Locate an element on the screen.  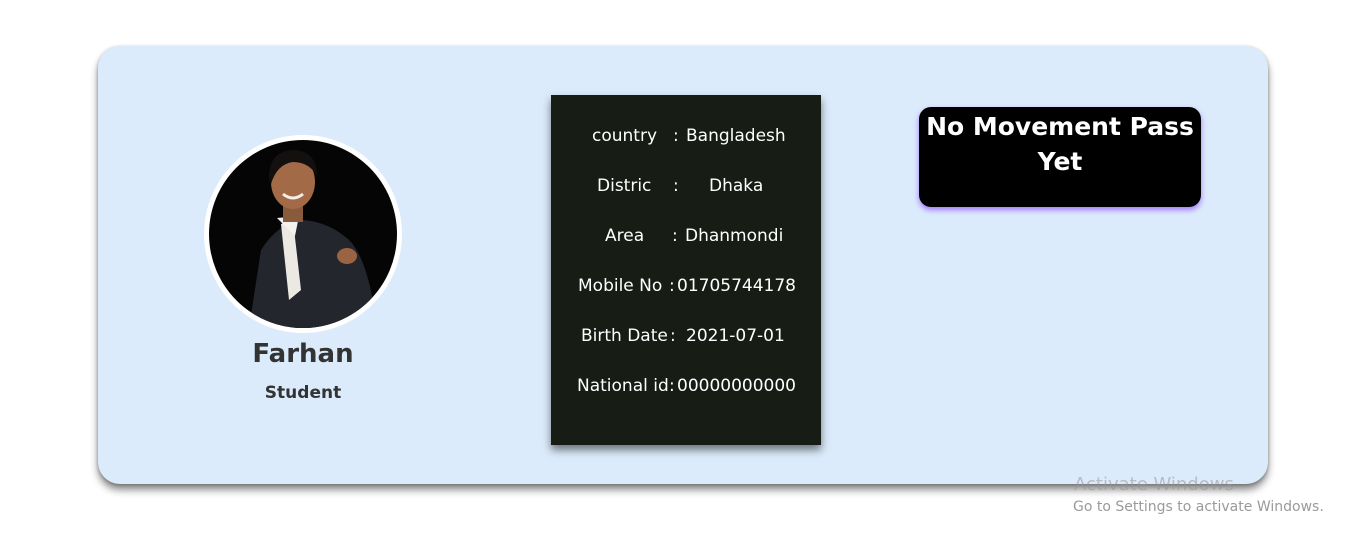
activate-windows-subtitle: Go to Settings to activate Windows. is located at coordinates (1198, 507).